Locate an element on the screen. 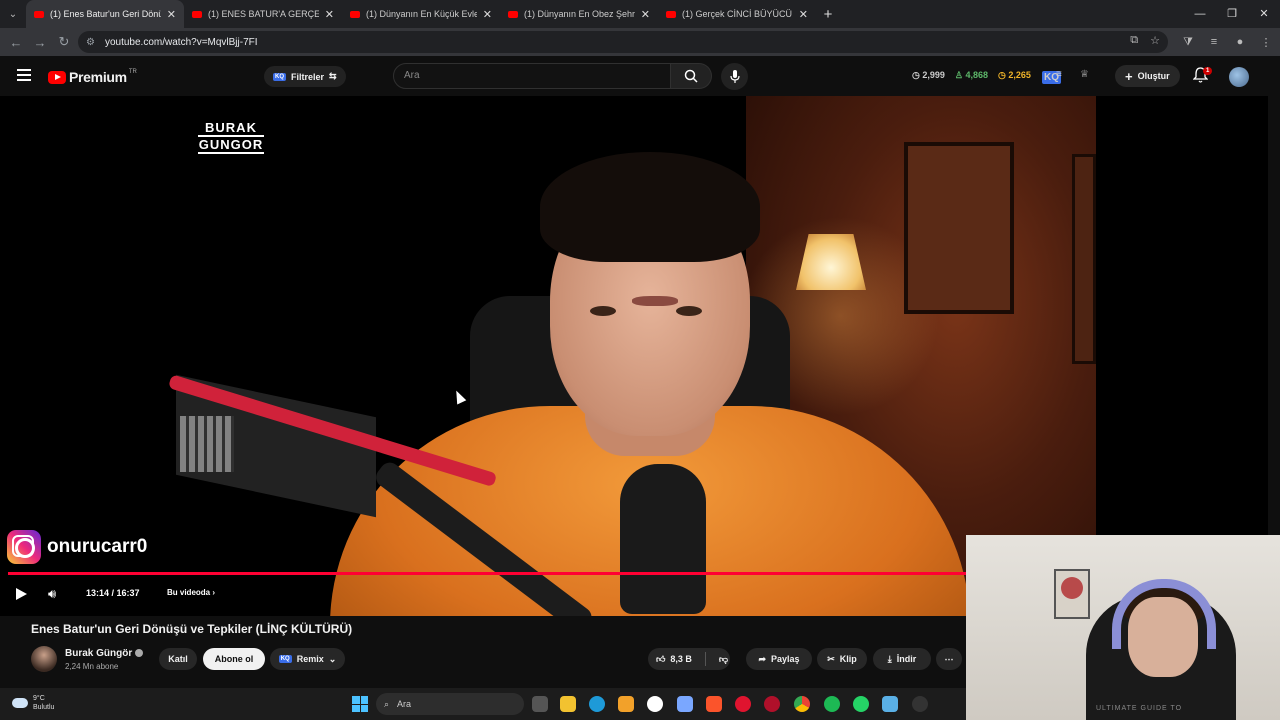 Image resolution: width=1280 pixels, height=720 pixels. search-button is located at coordinates (691, 76).